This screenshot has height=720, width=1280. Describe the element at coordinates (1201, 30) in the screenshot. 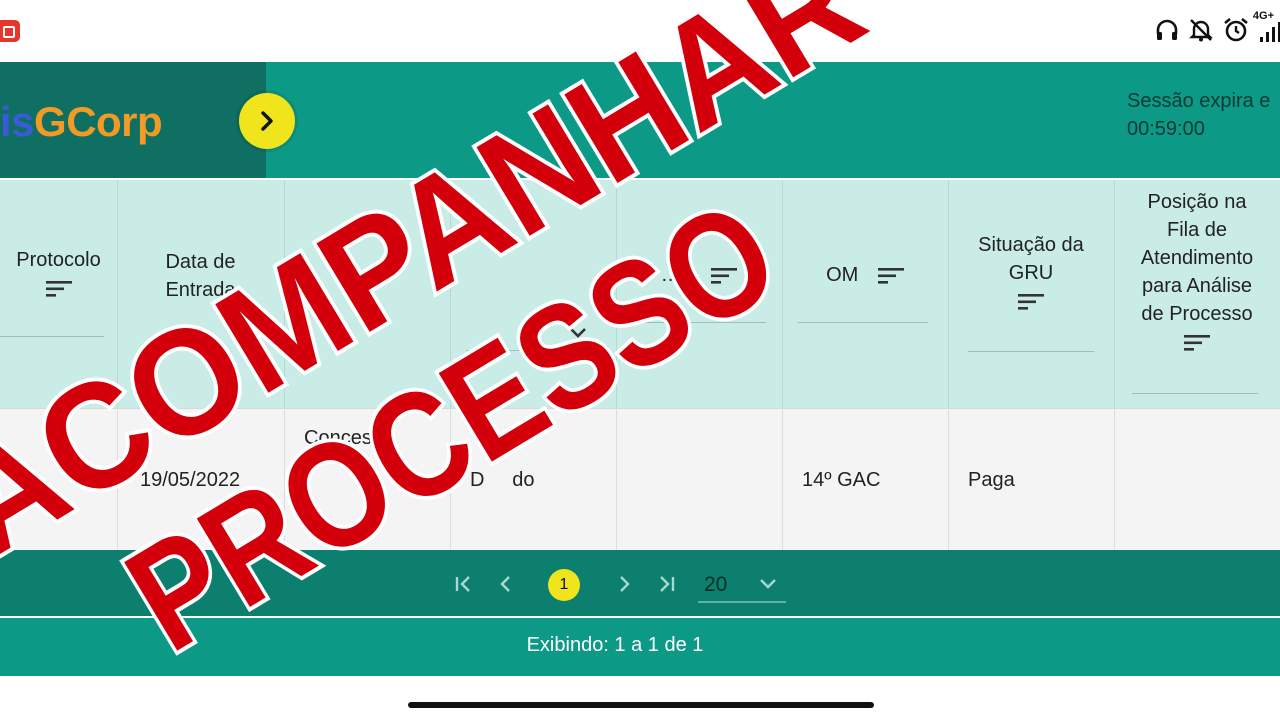

I see `bell-off-icon` at that location.